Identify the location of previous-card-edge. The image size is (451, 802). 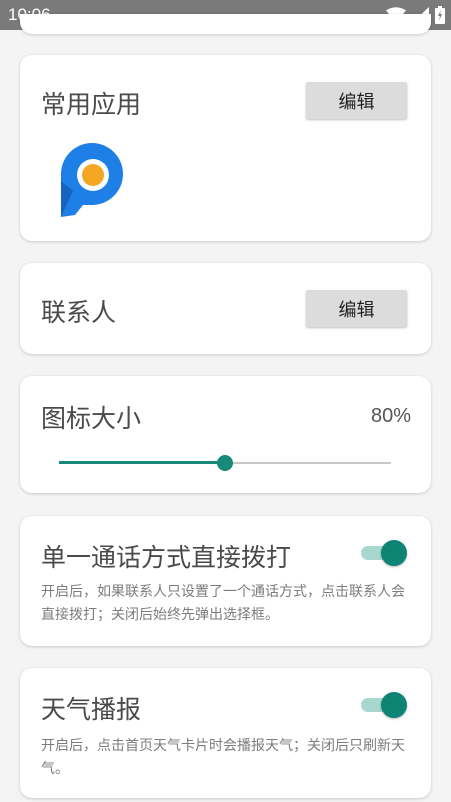
(225, 24).